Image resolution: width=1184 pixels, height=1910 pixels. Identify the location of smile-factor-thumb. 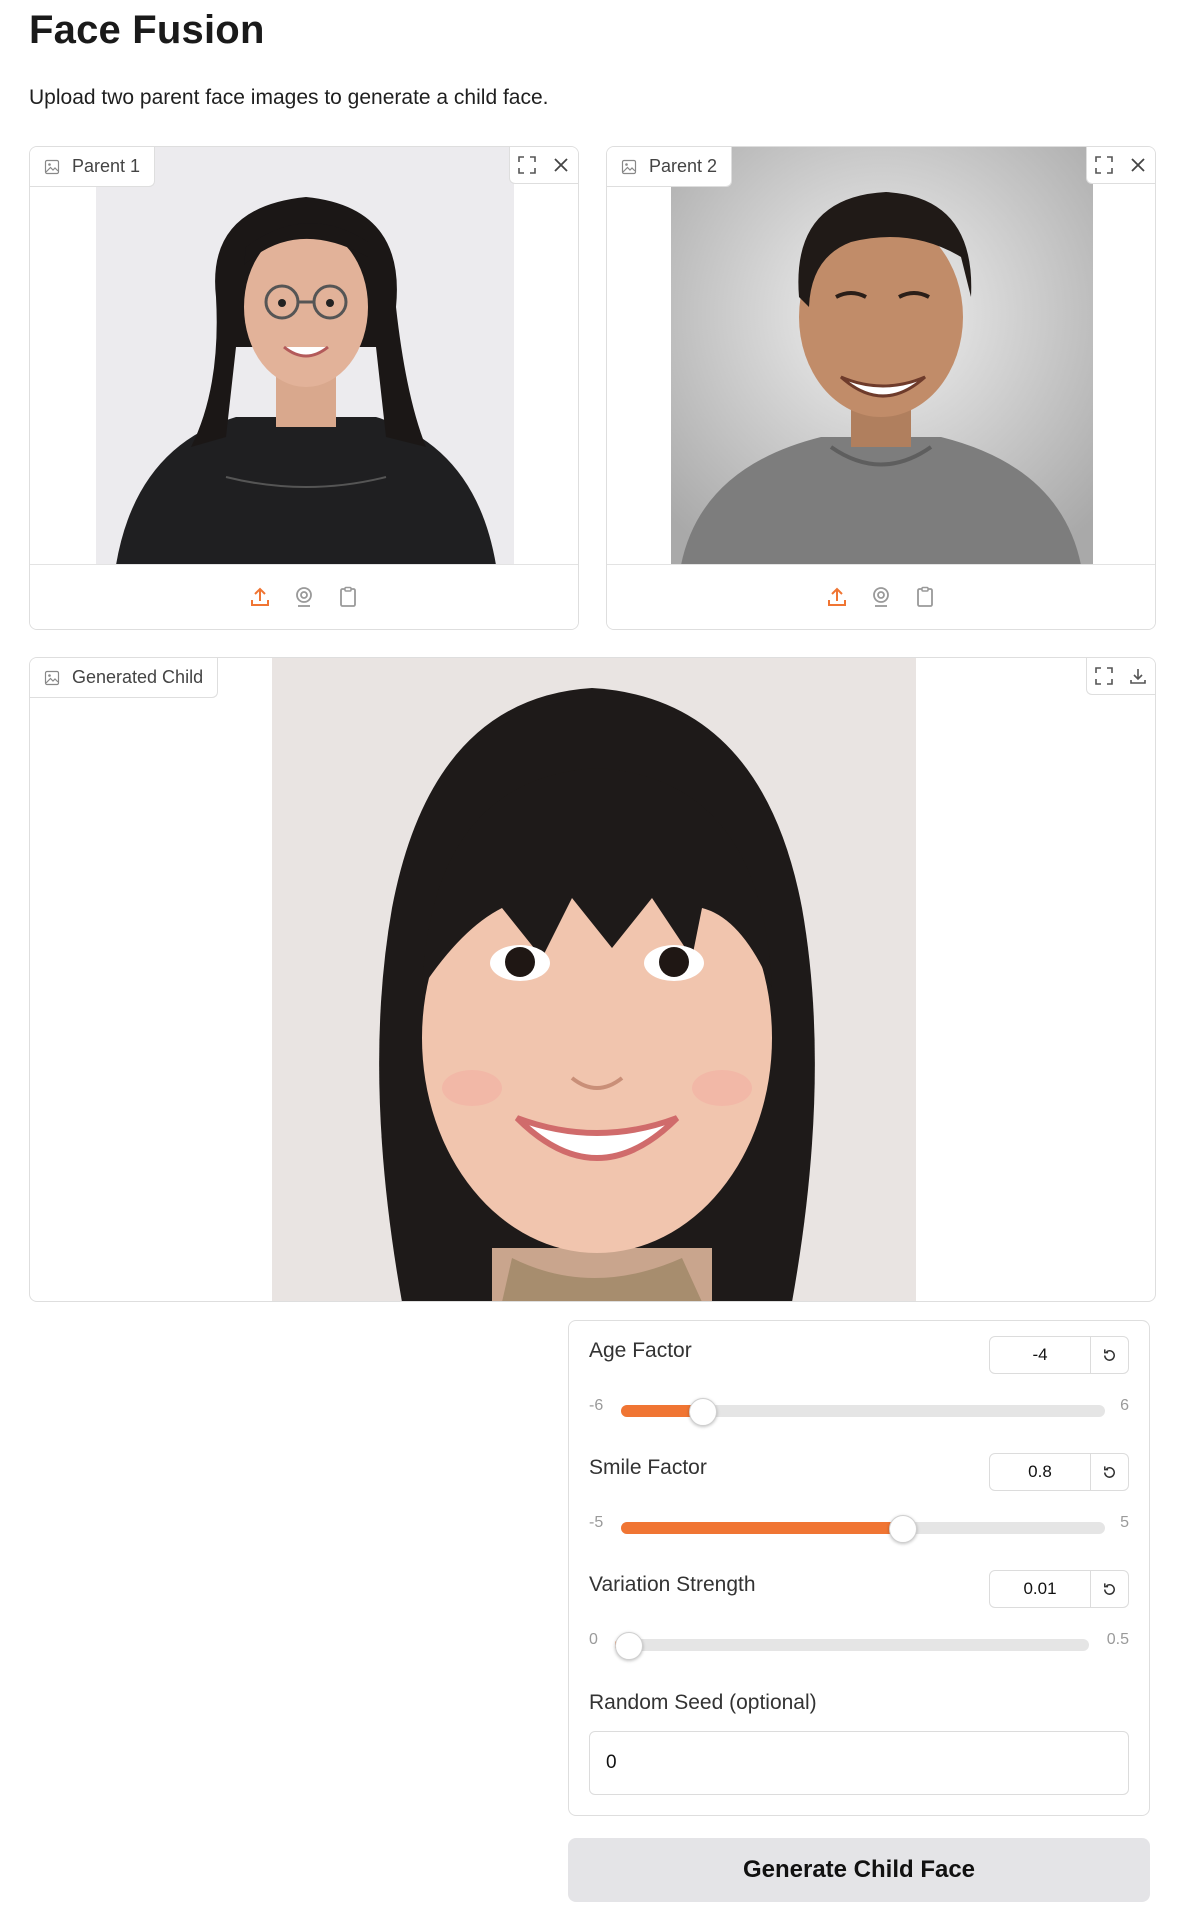
(903, 1529).